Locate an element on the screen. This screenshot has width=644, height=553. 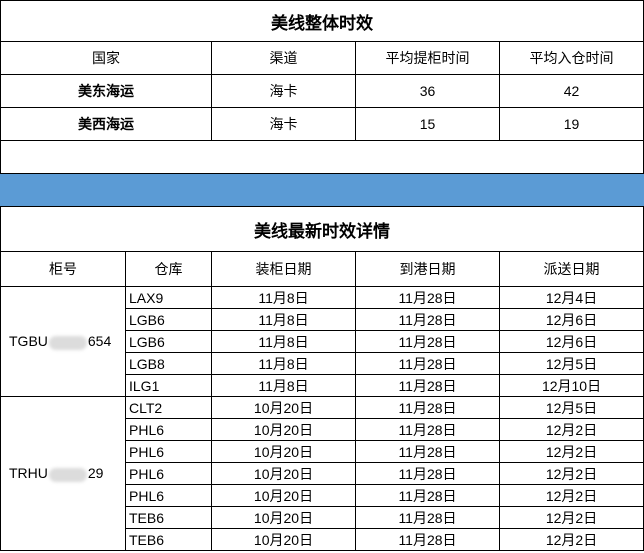
summary-country: 美东海运 is located at coordinates (106, 91).